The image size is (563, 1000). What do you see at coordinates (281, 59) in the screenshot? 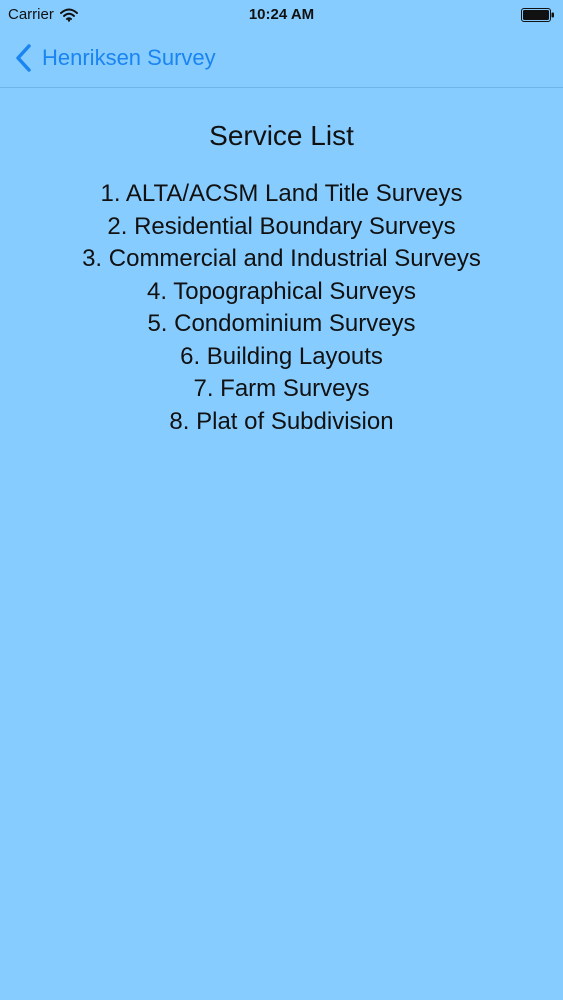
I see `navigation-bar: Henriksen Survey` at bounding box center [281, 59].